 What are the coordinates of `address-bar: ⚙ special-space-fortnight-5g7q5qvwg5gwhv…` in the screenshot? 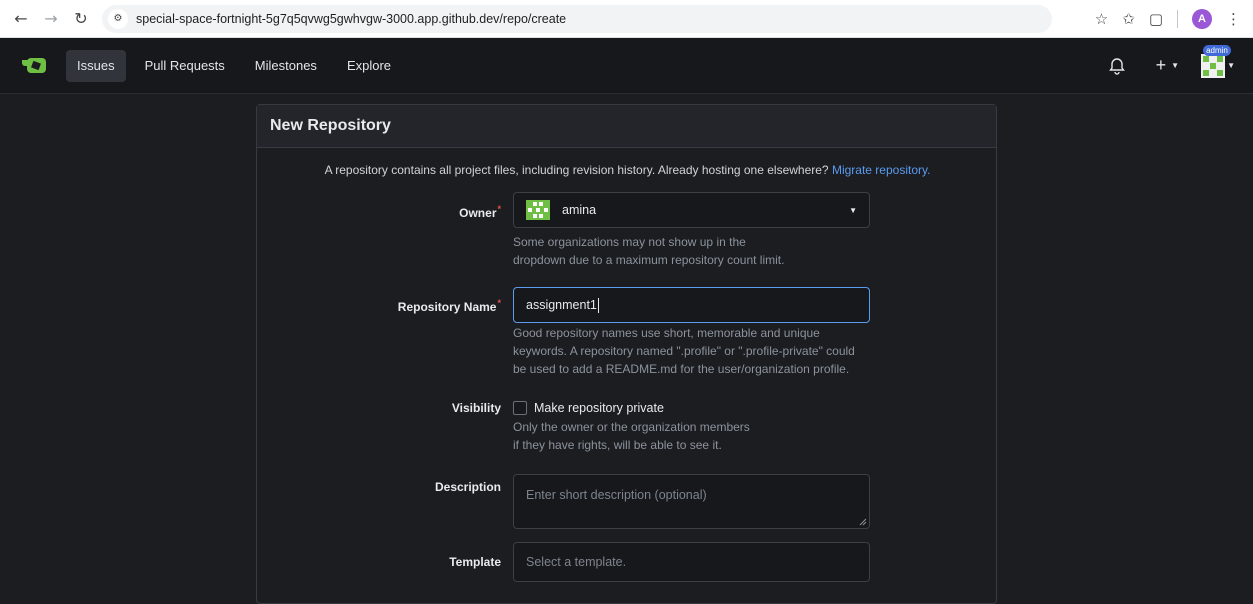 It's located at (577, 18).